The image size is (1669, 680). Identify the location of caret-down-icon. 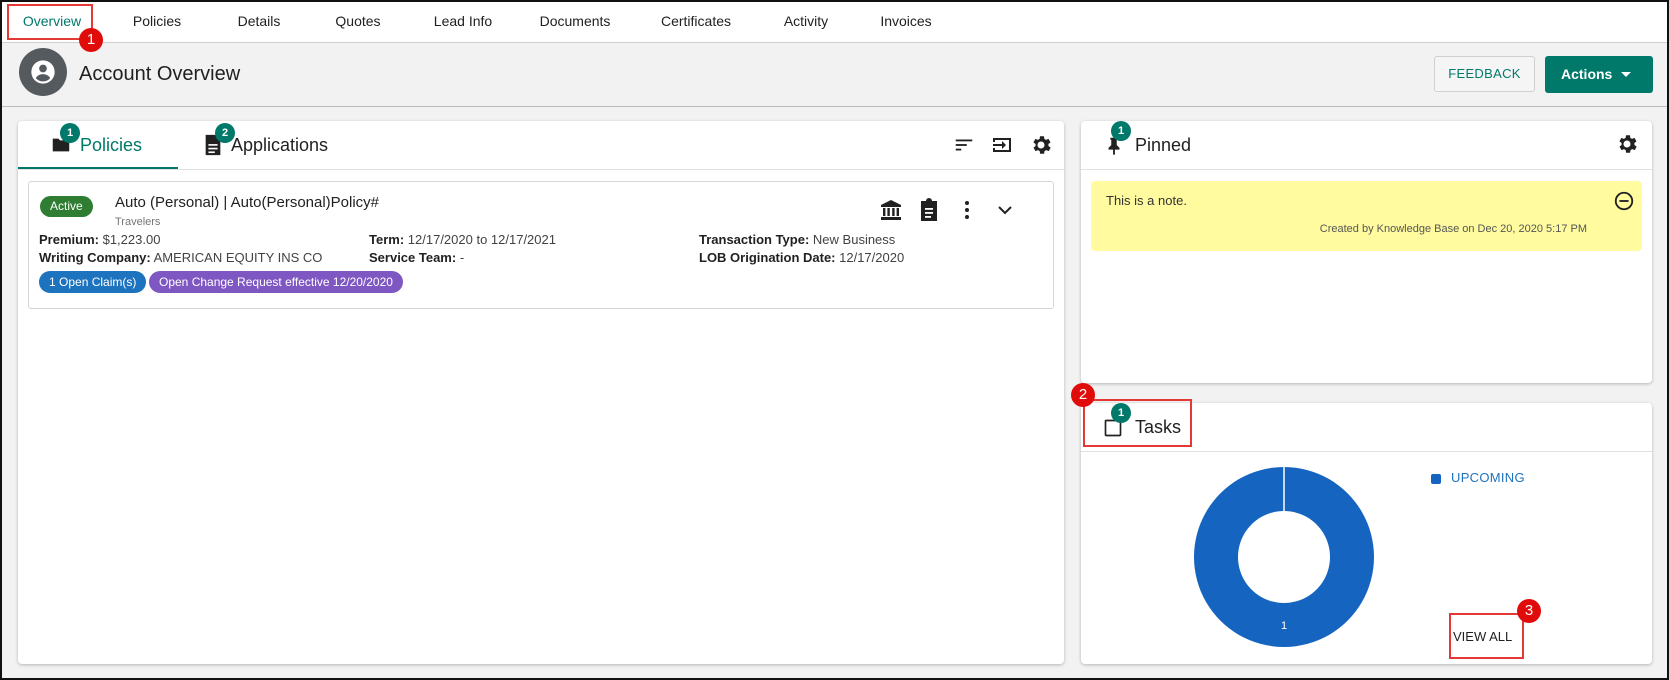
(1626, 74).